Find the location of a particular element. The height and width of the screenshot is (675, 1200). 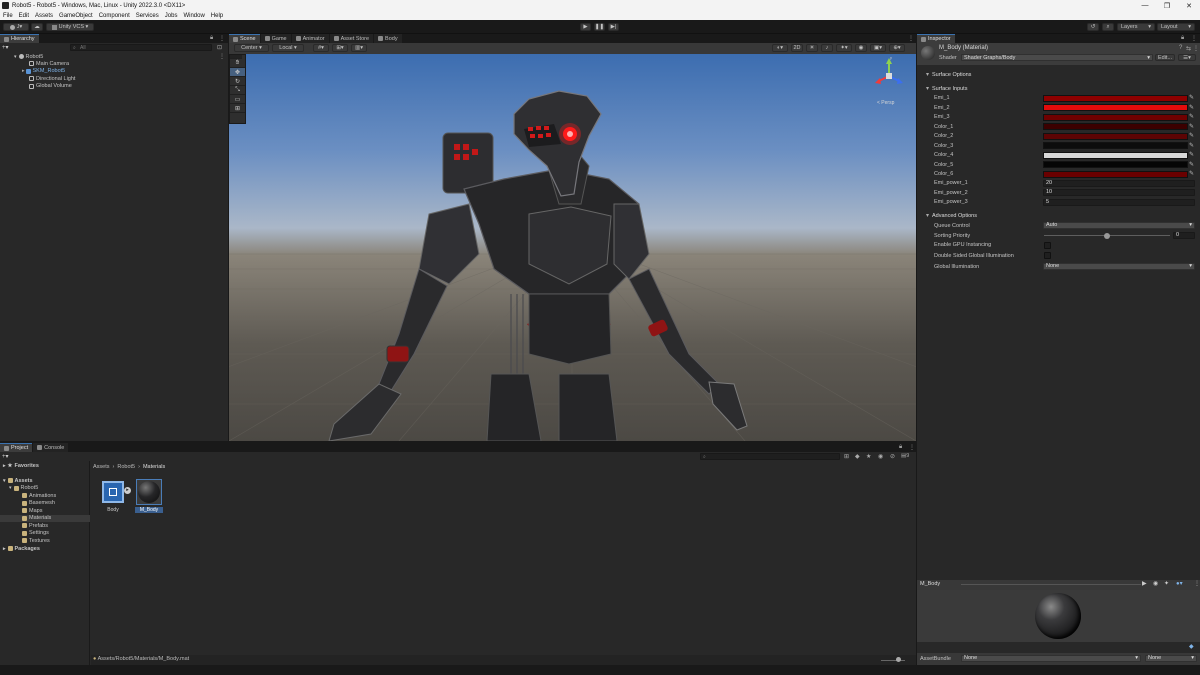

lighting-toggle: ☀ is located at coordinates (812, 48).